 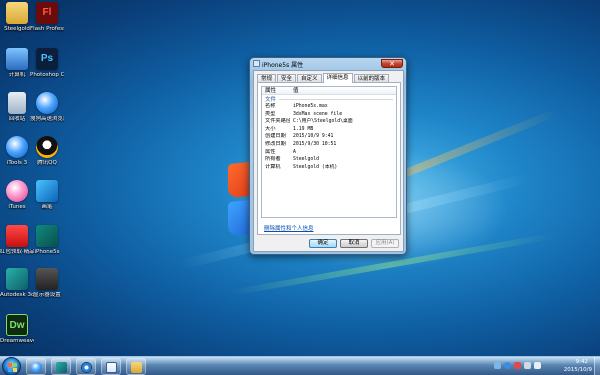 I want to click on desktop-icon-computer: 计算机, so click(x=17, y=63).